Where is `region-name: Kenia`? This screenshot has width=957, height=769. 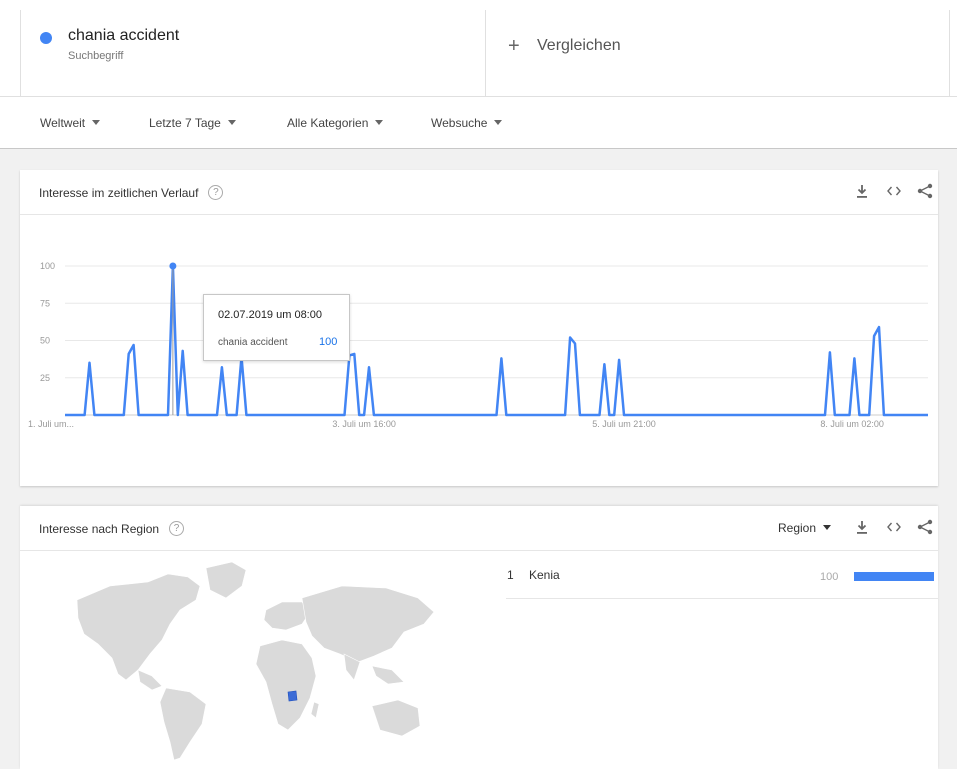 region-name: Kenia is located at coordinates (544, 575).